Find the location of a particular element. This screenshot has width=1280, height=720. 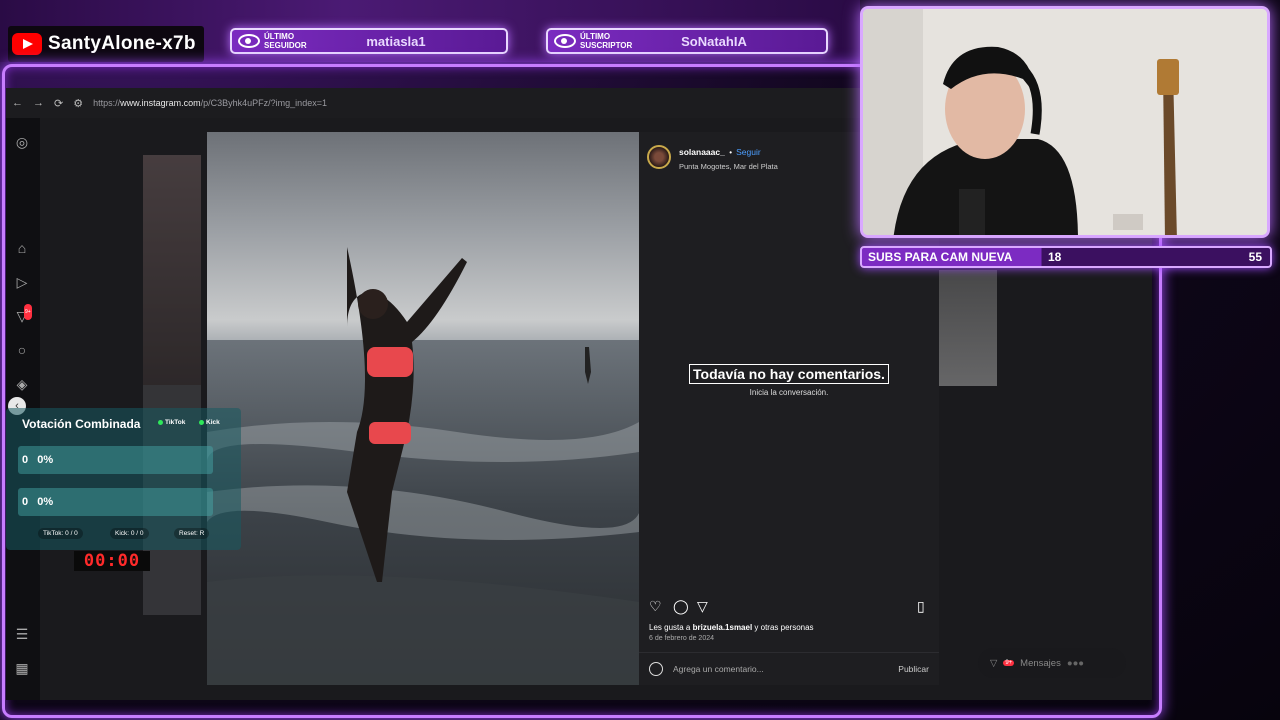

search-icon: ○ is located at coordinates (22, 350).